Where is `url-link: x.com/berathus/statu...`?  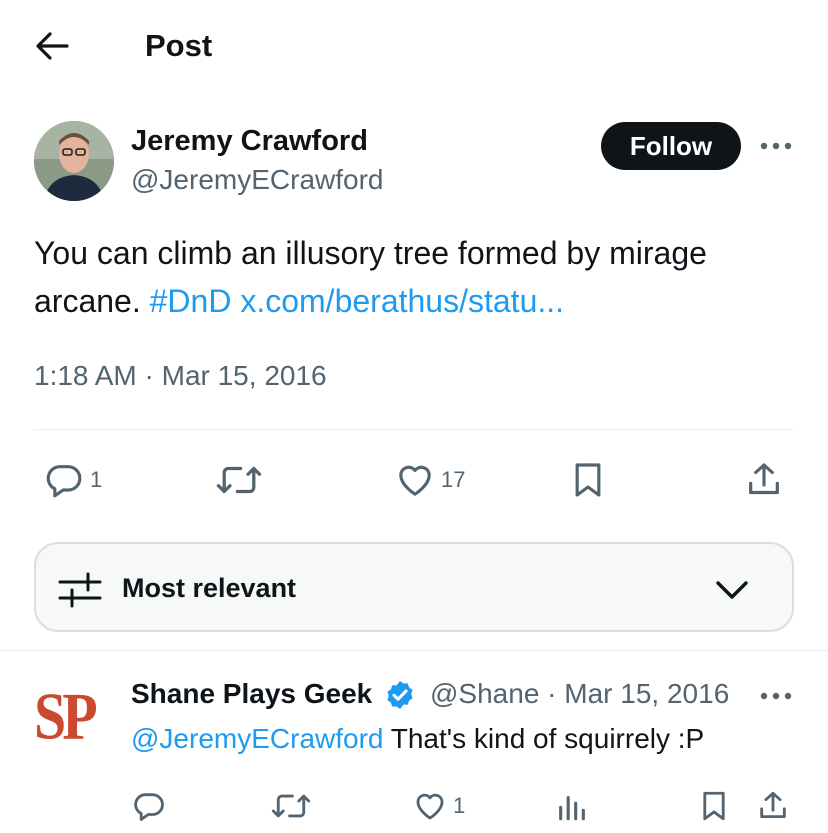
url-link: x.com/berathus/statu... is located at coordinates (402, 301).